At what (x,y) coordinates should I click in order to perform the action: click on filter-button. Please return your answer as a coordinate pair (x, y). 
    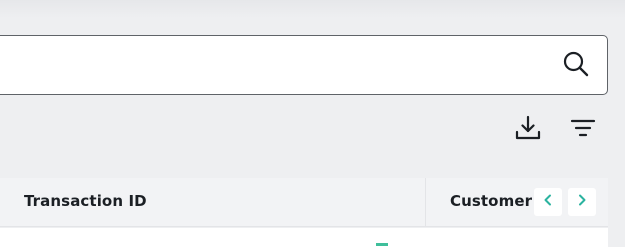
    Looking at the image, I should click on (583, 130).